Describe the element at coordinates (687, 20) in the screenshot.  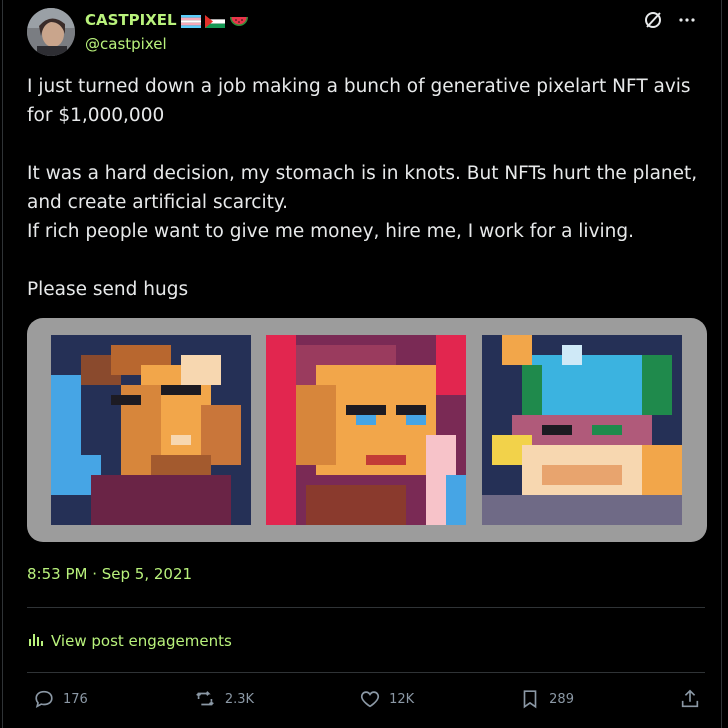
I see `more-options-icon` at that location.